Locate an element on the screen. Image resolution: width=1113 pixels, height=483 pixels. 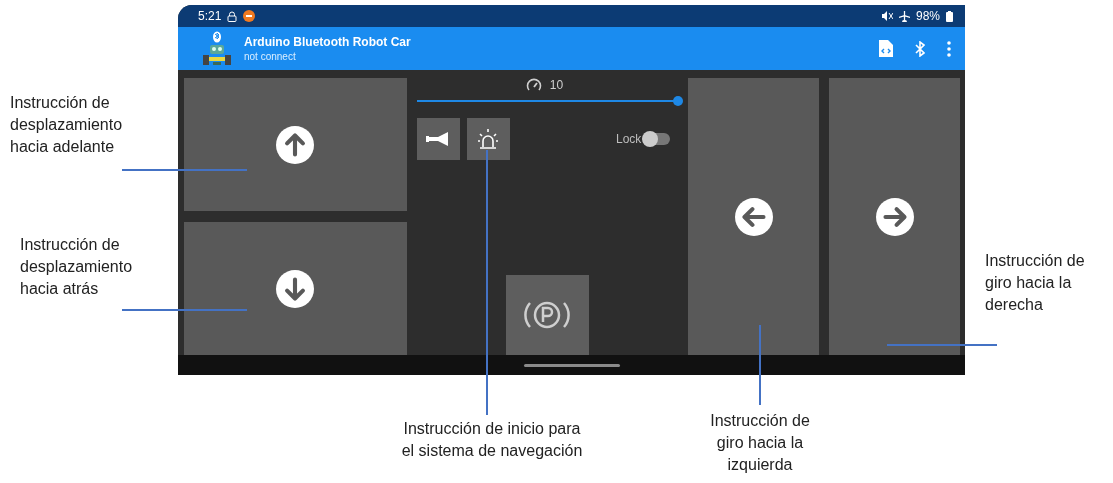
lock-label: Lock is located at coordinates (629, 139).